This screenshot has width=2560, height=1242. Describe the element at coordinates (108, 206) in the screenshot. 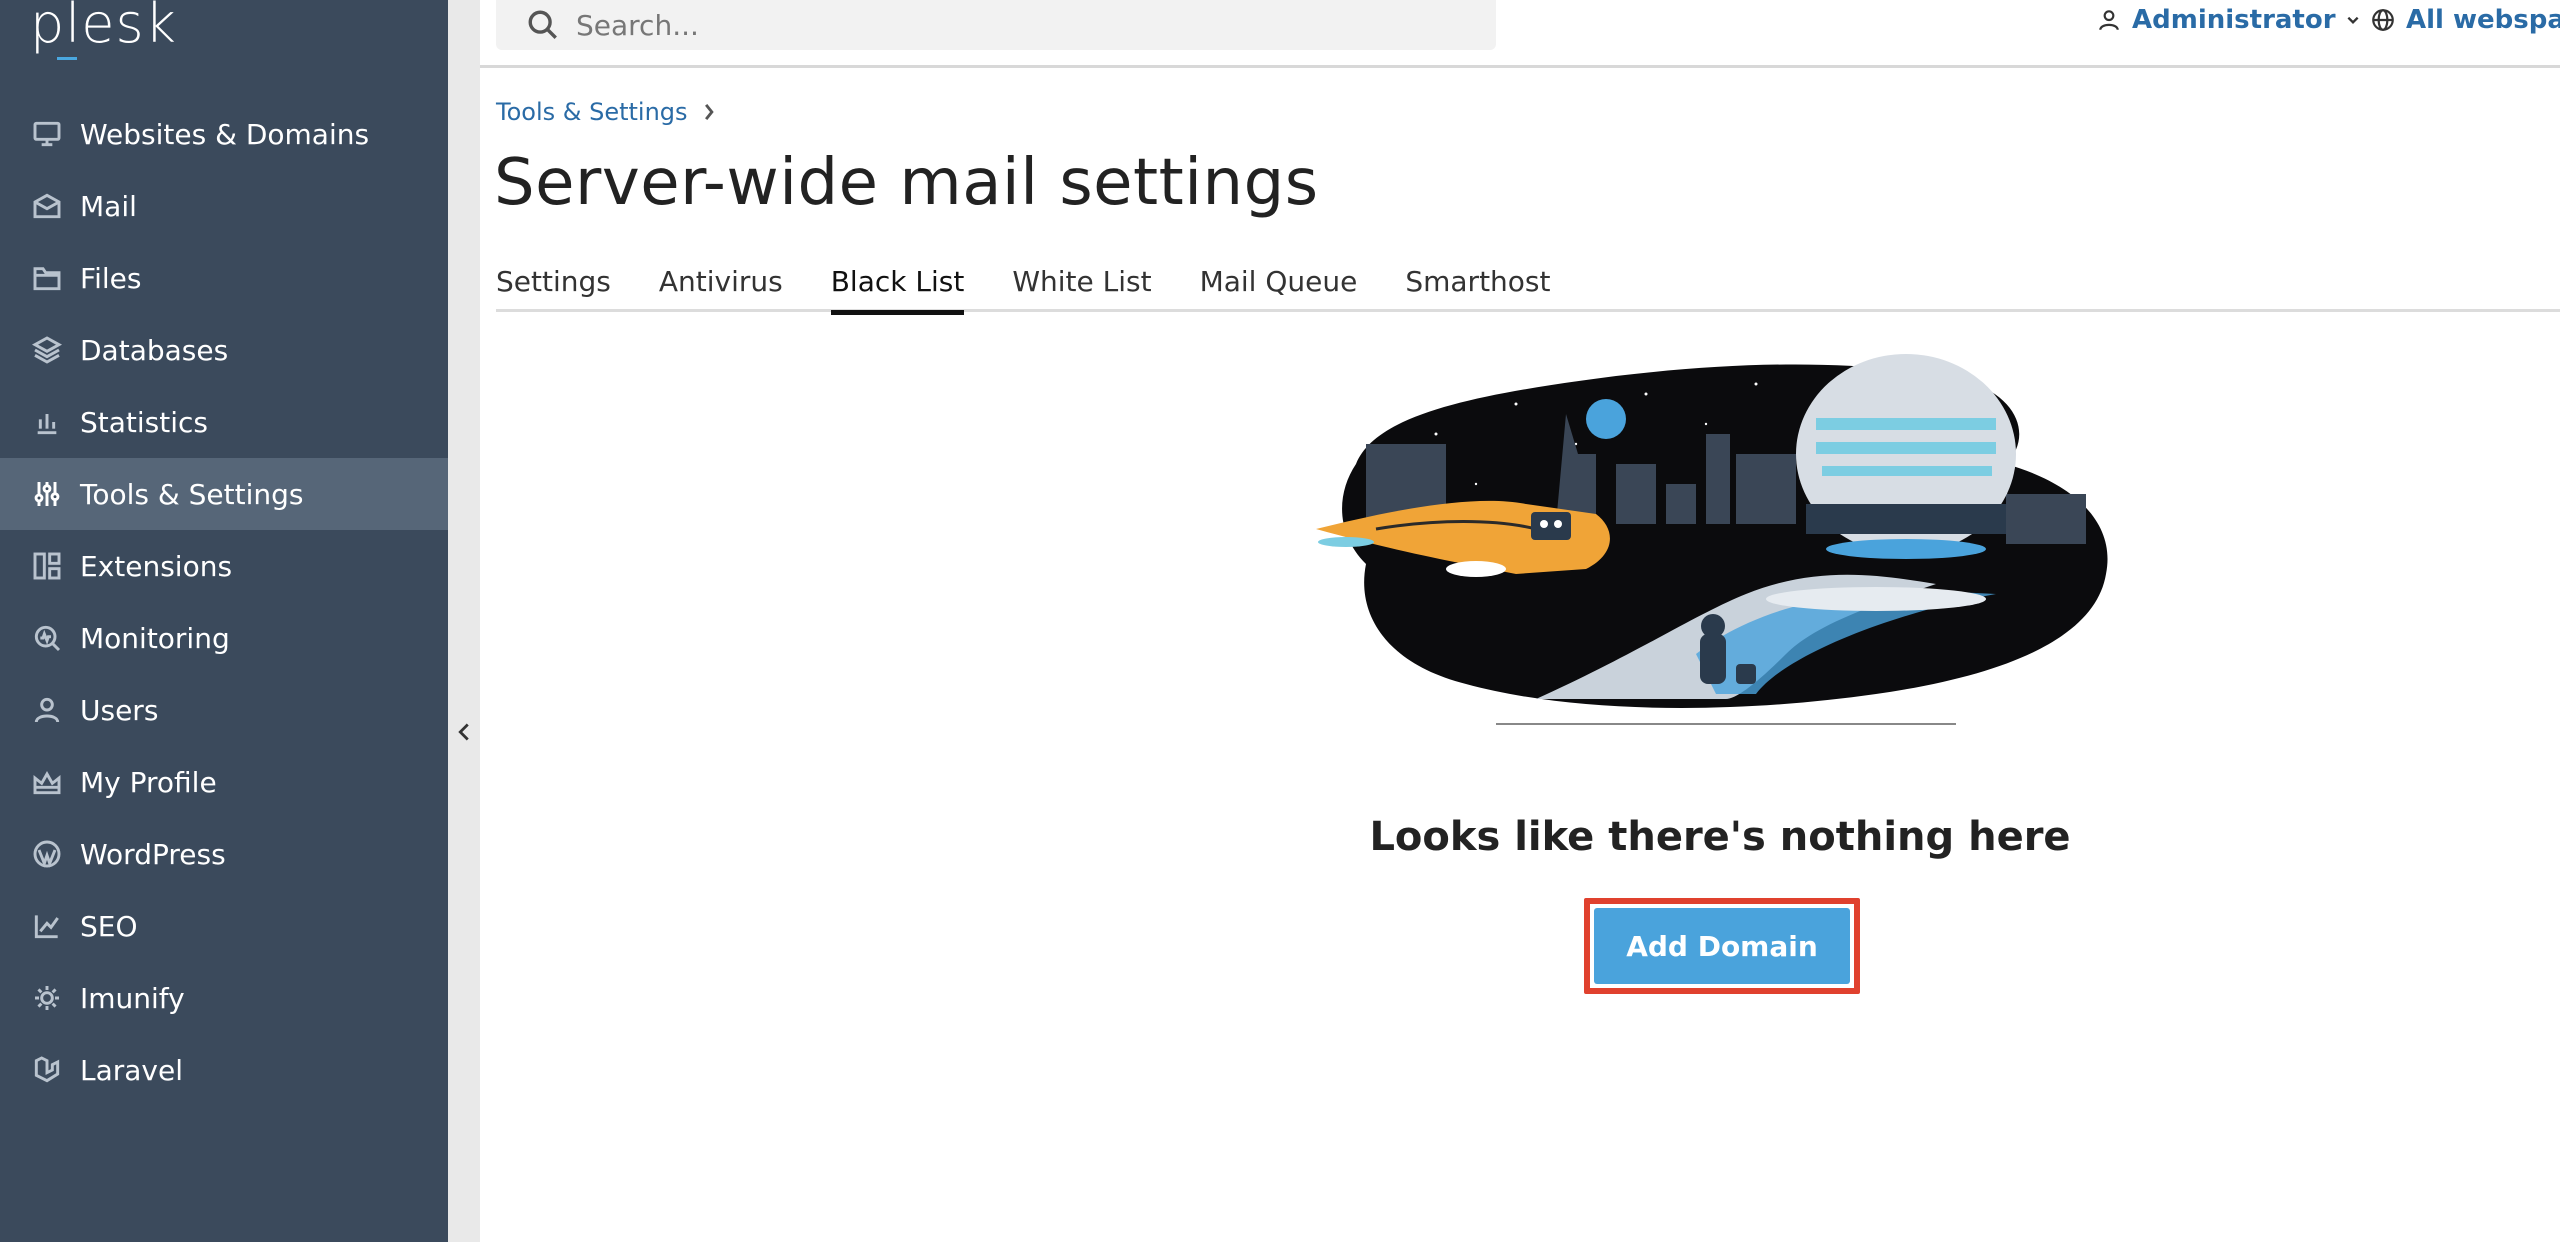

I see `sidebar-item-label: Mail` at that location.